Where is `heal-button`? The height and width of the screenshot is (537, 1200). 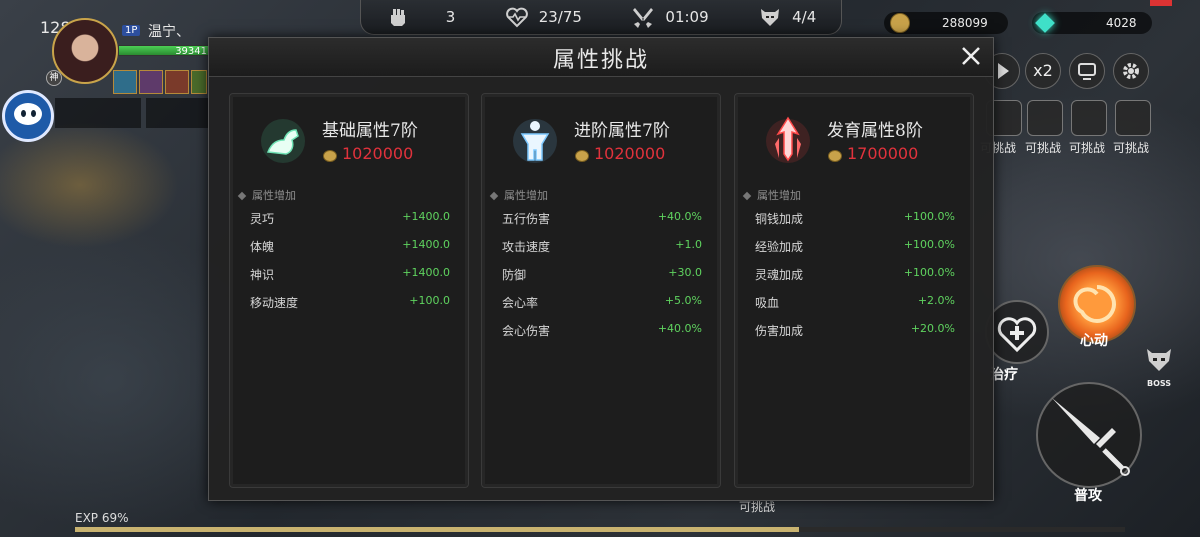
heal-button is located at coordinates (1017, 332).